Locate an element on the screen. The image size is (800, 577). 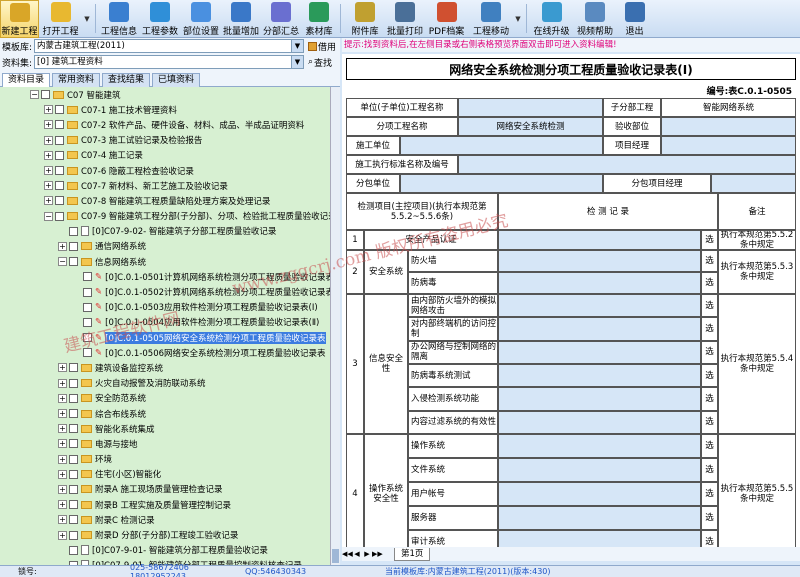
sub-value is located at coordinates (501, 183).